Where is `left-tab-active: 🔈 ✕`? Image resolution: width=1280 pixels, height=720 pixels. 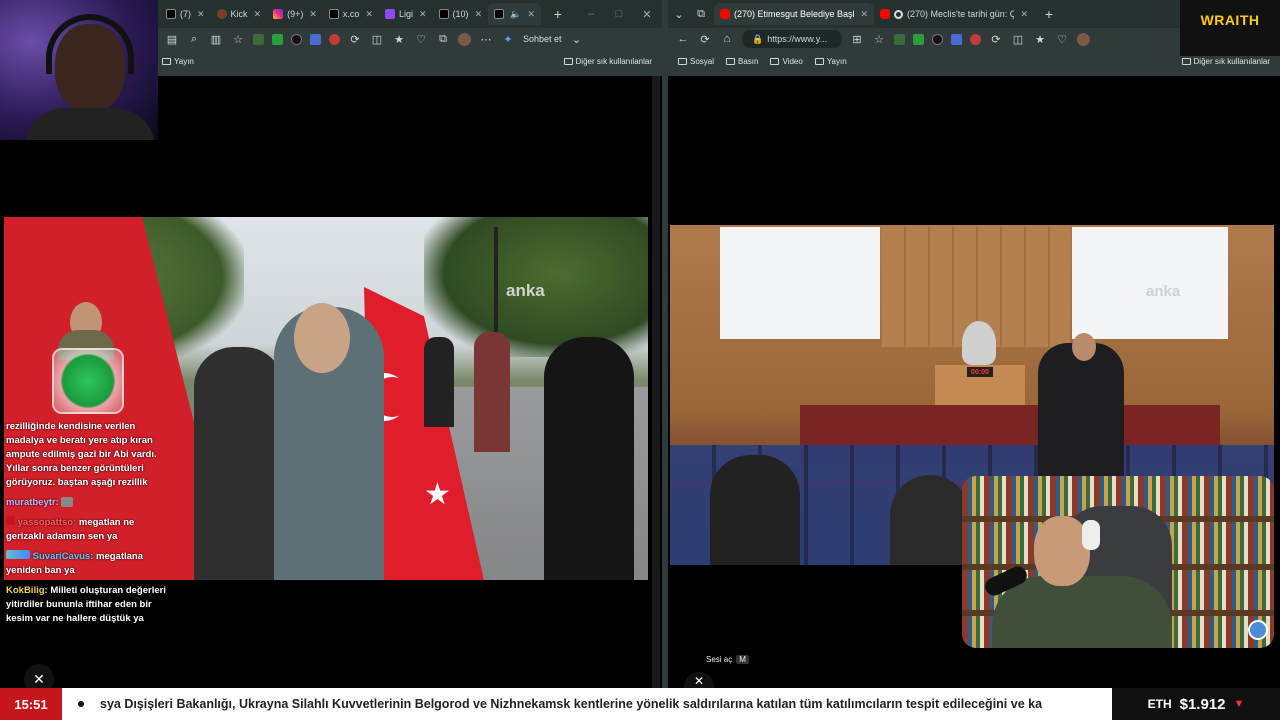
left-tab-active: 🔈 ✕ is located at coordinates (514, 14).